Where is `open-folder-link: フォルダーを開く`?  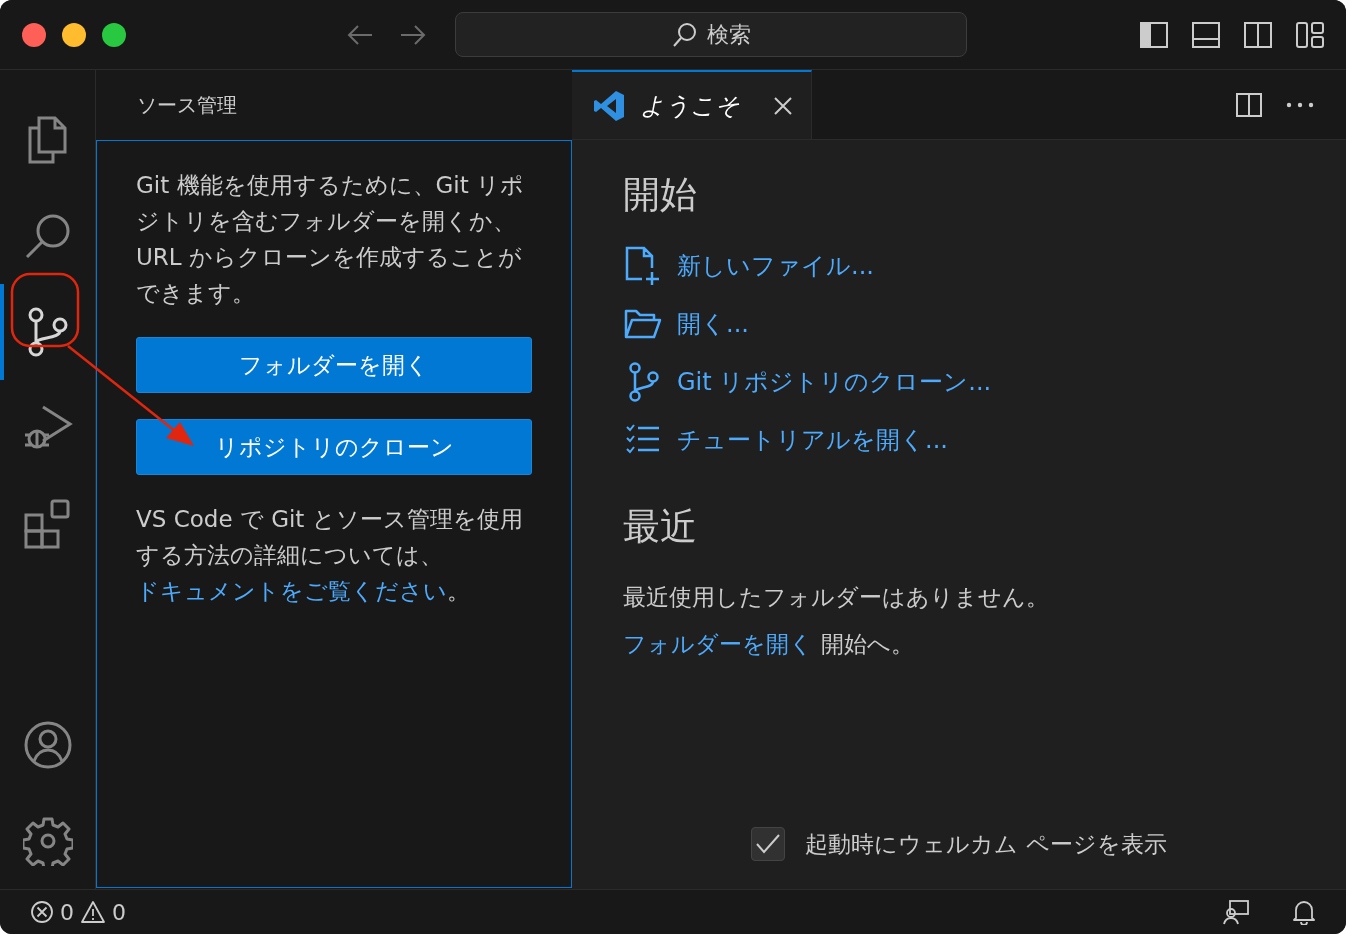 open-folder-link: フォルダーを開く is located at coordinates (718, 644).